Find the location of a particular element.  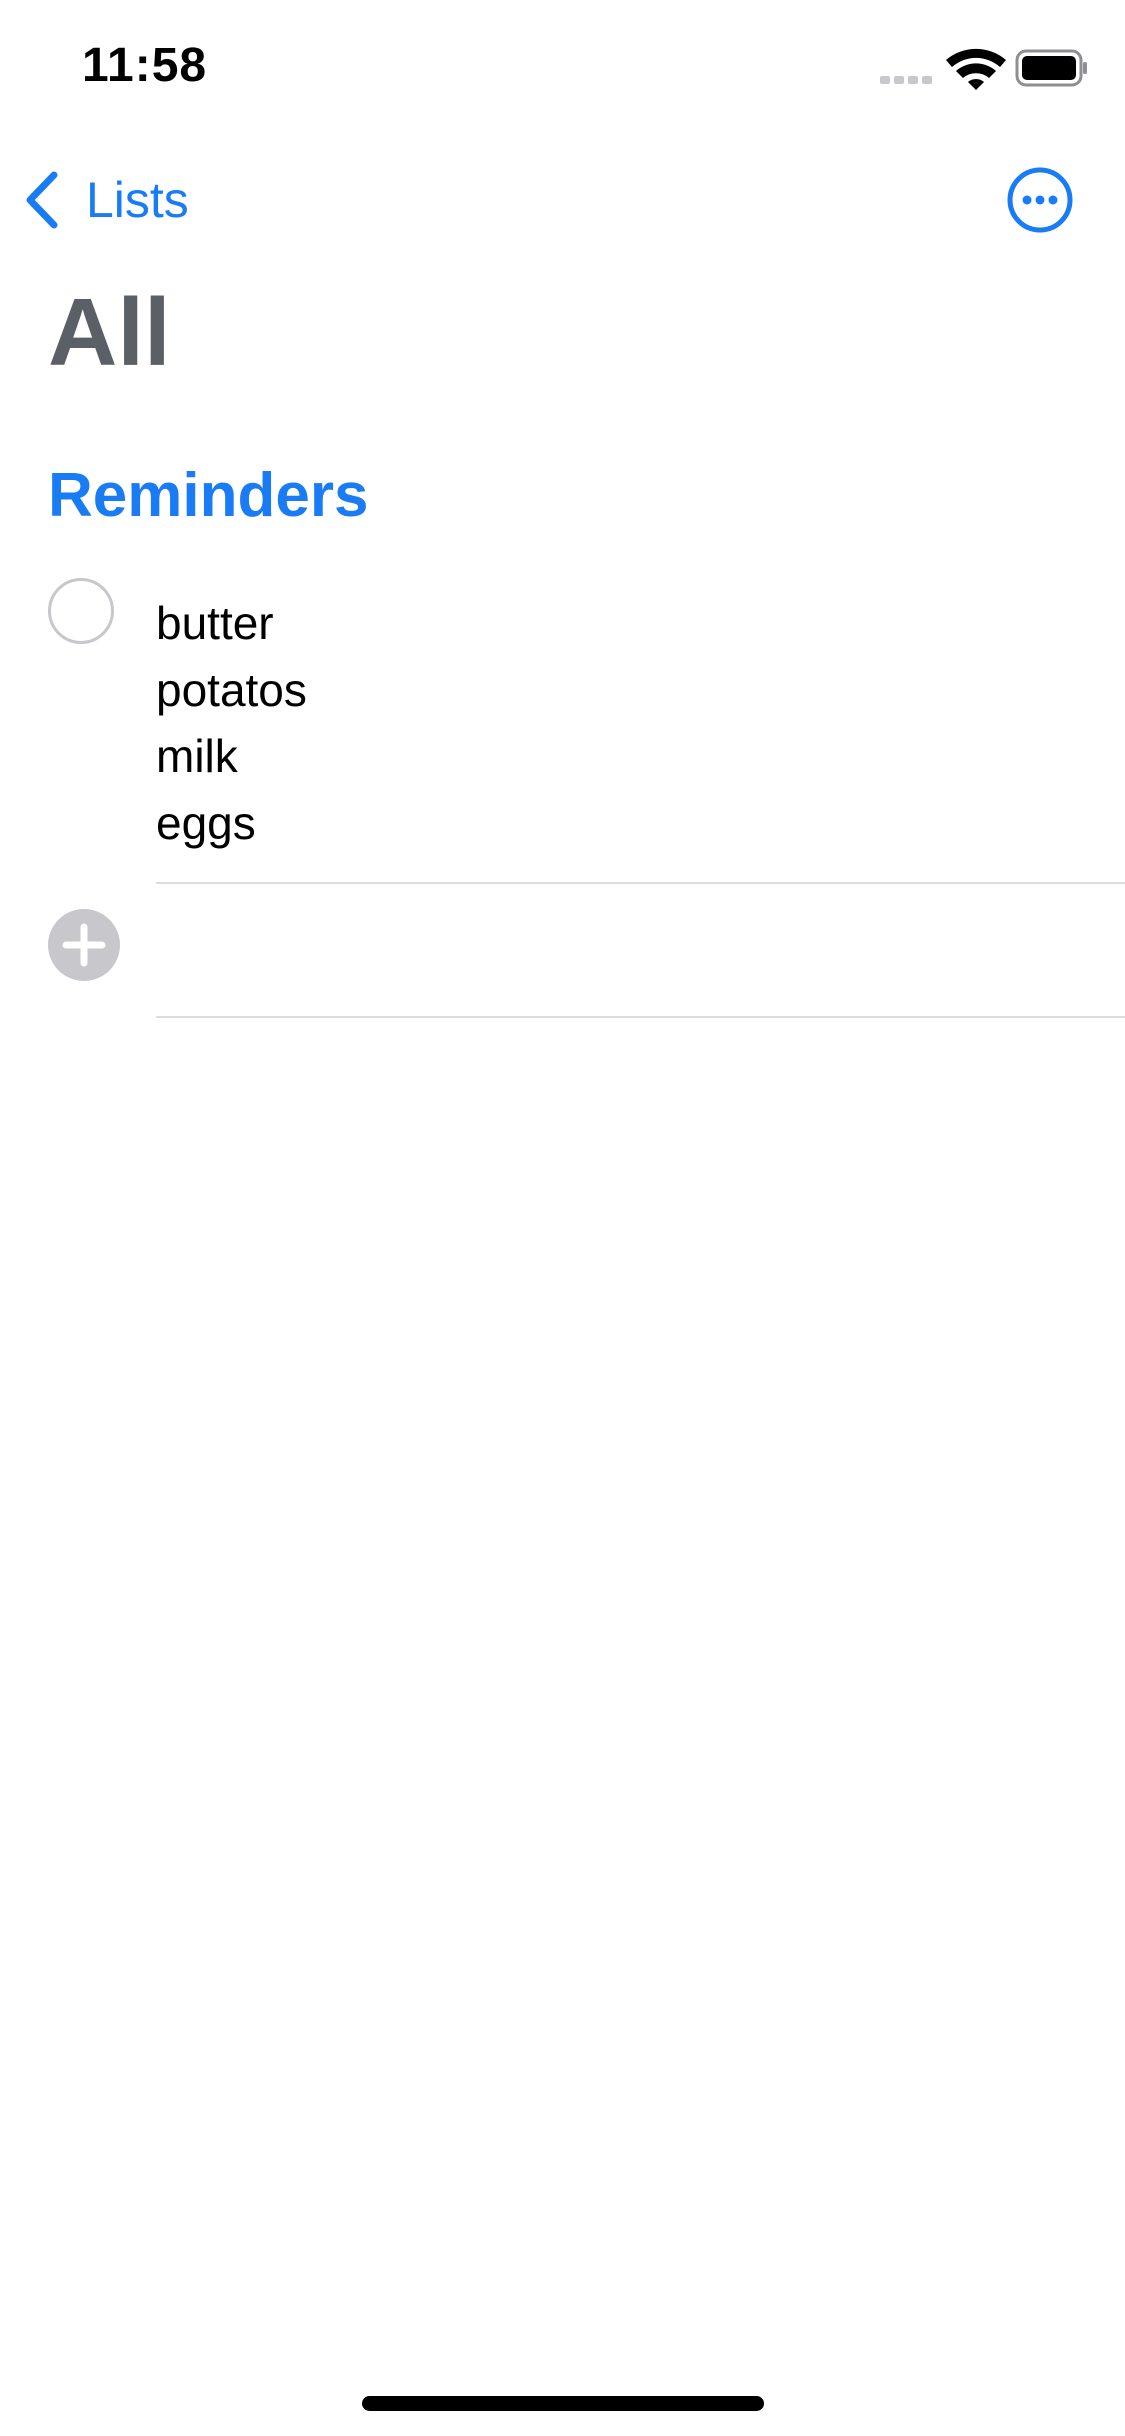

cellular-signal-icon is located at coordinates (906, 80).